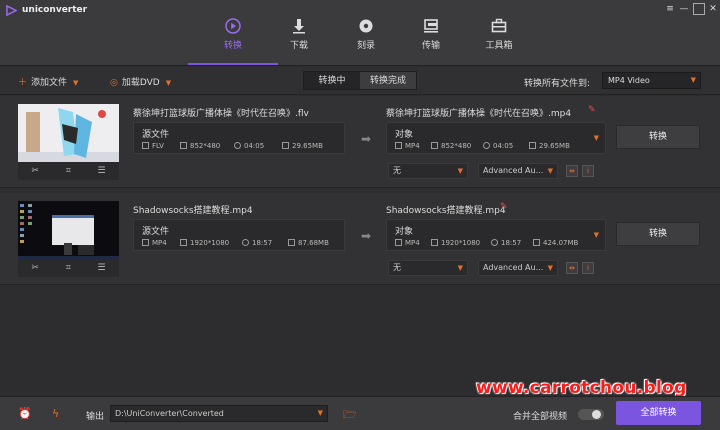 Image resolution: width=720 pixels, height=430 pixels. Describe the element at coordinates (332, 80) in the screenshot. I see `tab-converting: 转换中` at that location.